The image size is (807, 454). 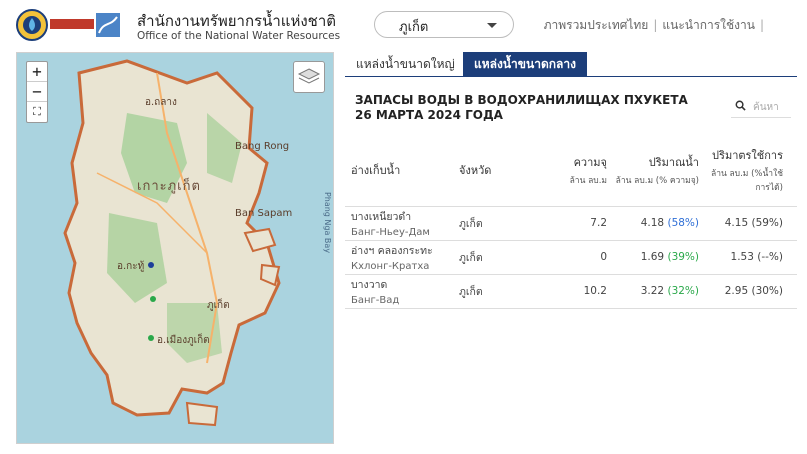 What do you see at coordinates (37, 72) in the screenshot?
I see `zoom-in-button: +` at bounding box center [37, 72].